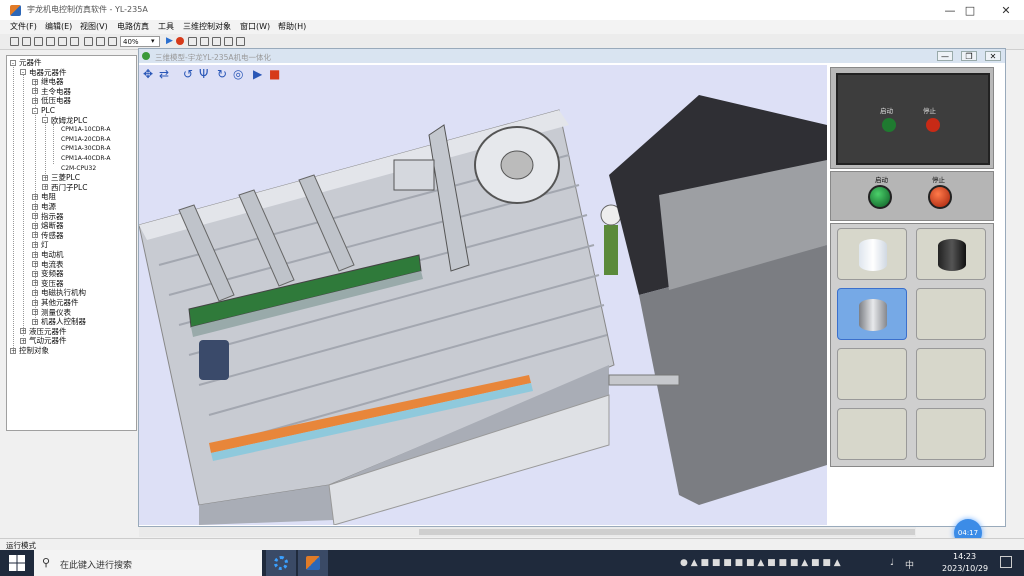  I want to click on tree-item: 测量仪表, so click(56, 312).